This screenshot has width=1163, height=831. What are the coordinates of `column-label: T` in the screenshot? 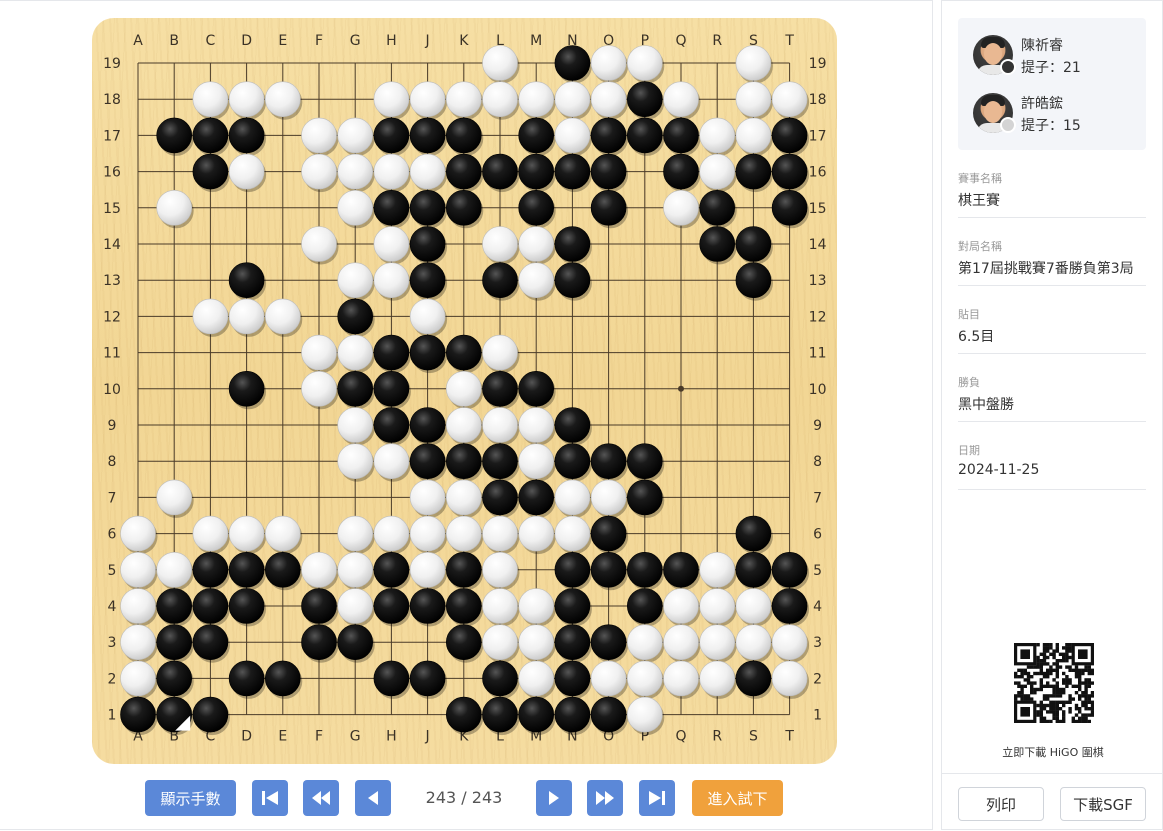 It's located at (789, 737).